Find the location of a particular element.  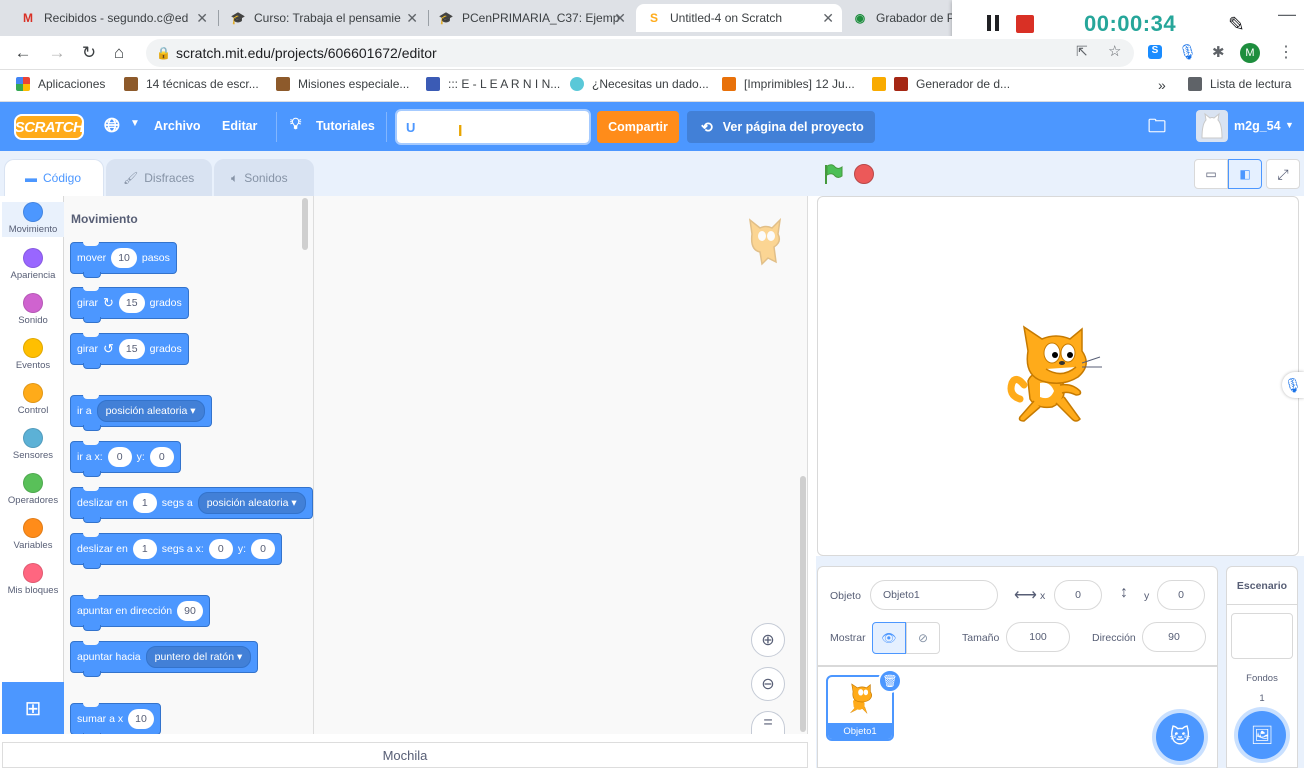

category-control: Control is located at coordinates (33, 399).